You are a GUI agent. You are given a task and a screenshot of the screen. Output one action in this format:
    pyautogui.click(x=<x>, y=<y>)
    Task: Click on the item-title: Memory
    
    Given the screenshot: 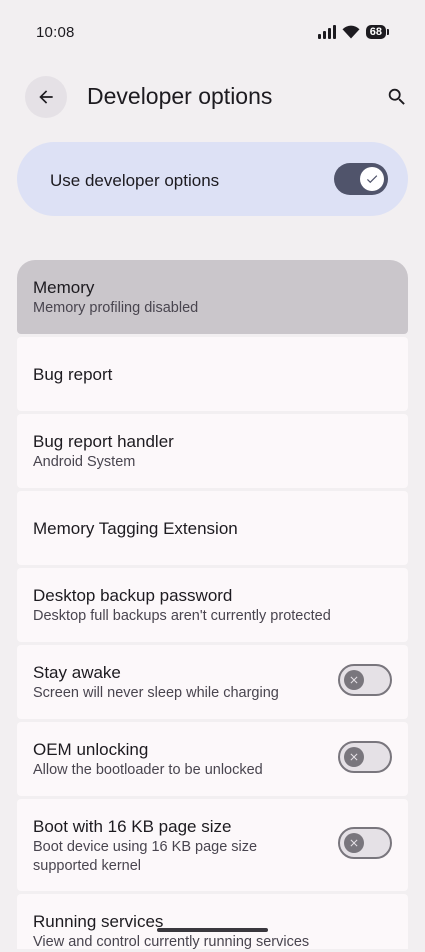 What is the action you would take?
    pyautogui.click(x=64, y=287)
    